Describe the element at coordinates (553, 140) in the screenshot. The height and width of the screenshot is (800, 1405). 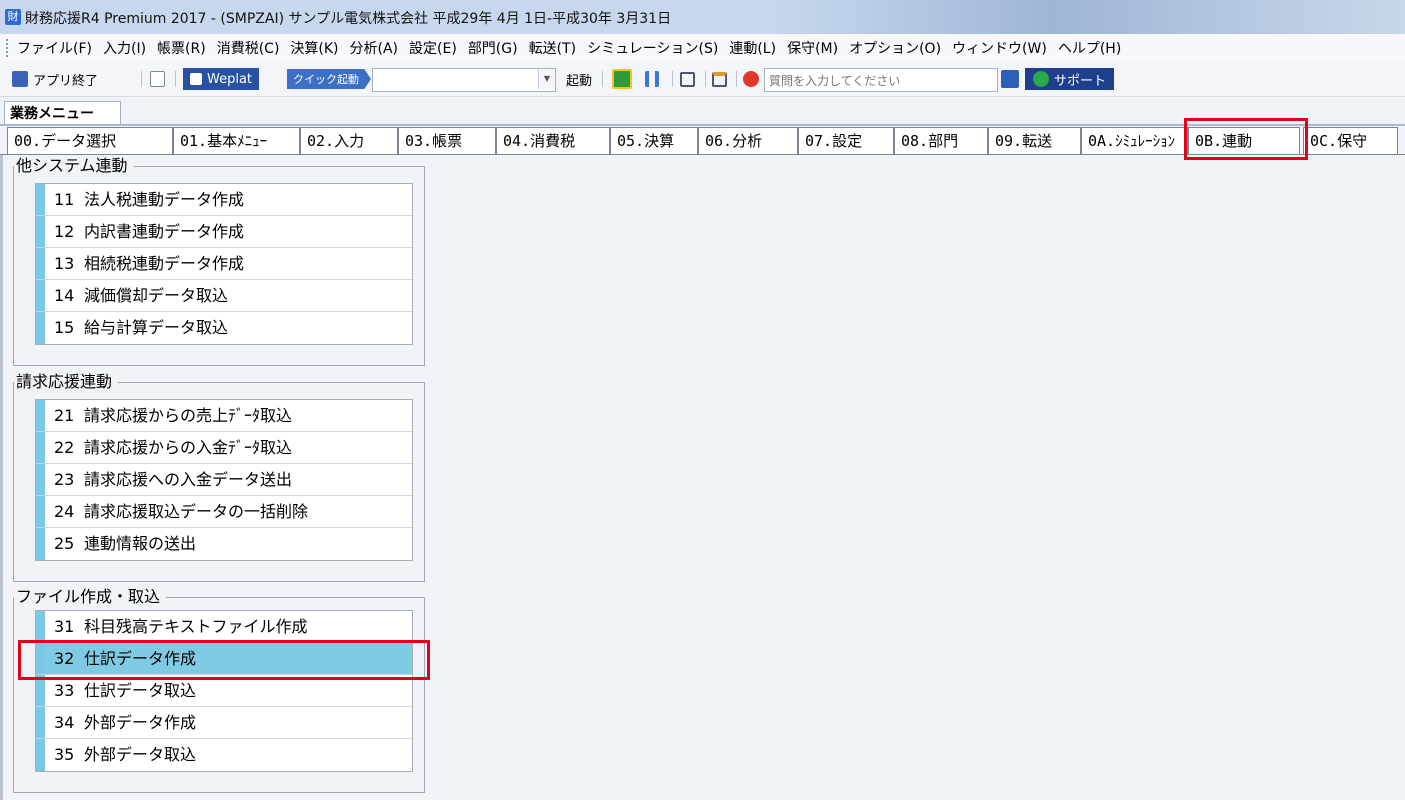
I see `tab-consumption-tax: 04.消費税` at that location.